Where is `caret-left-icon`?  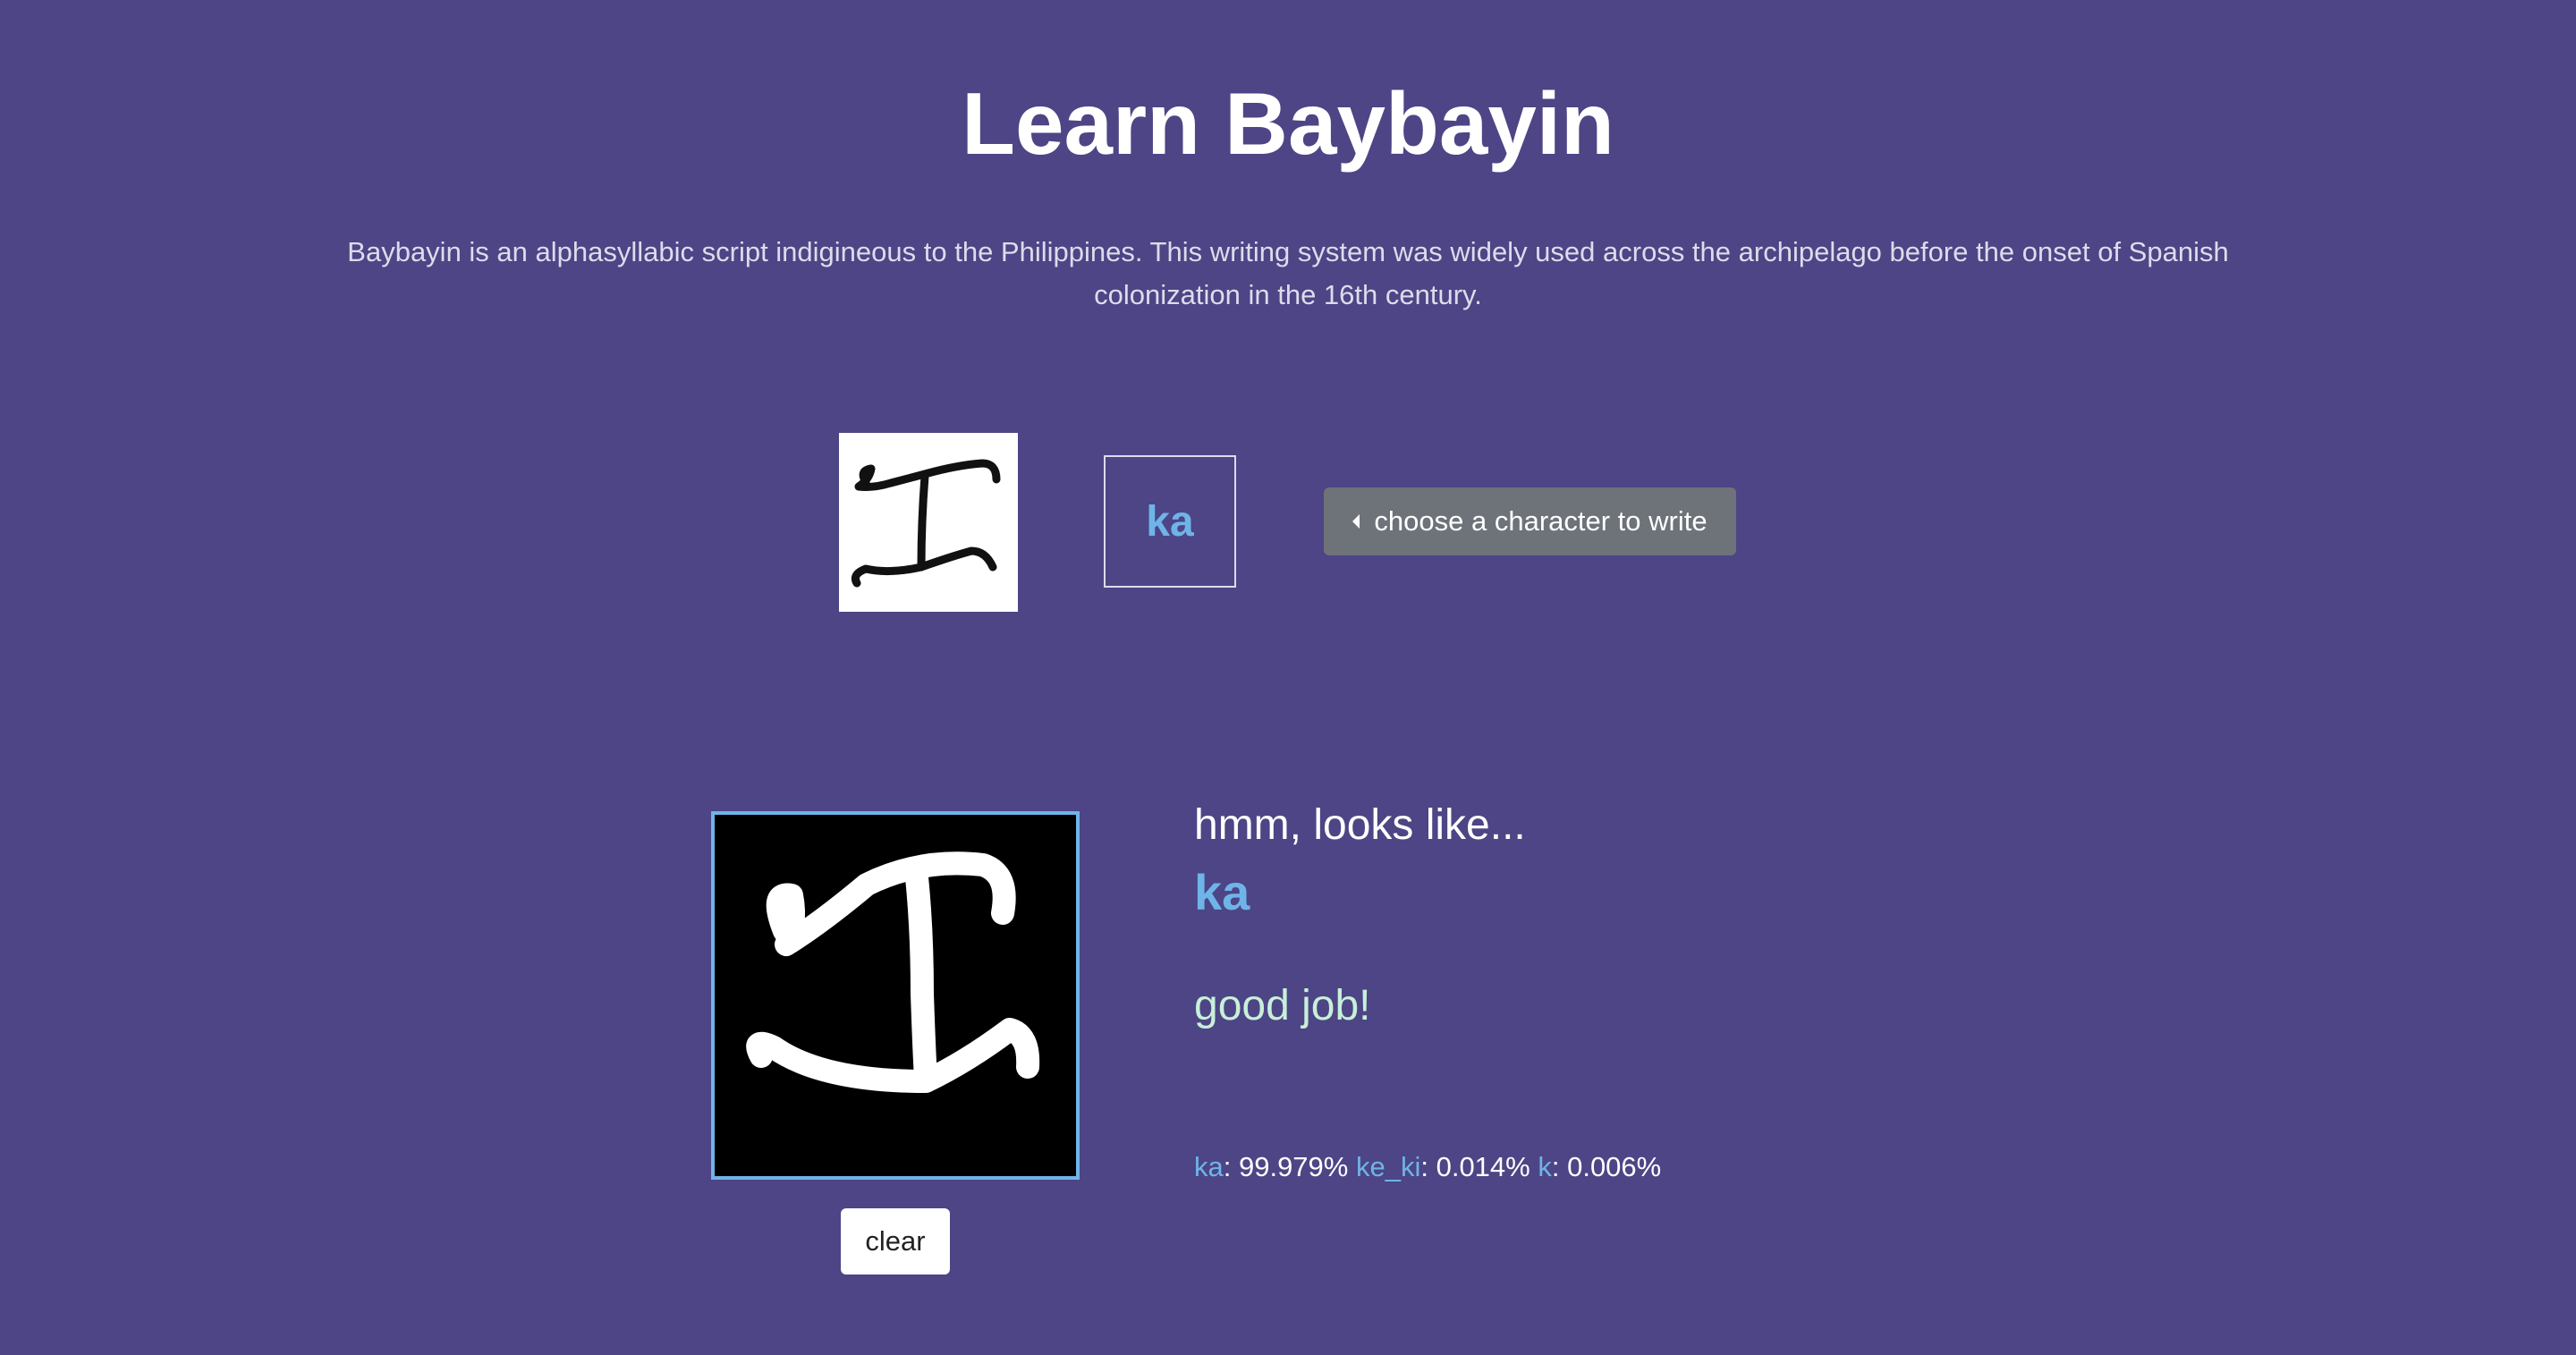
caret-left-icon is located at coordinates (1356, 521).